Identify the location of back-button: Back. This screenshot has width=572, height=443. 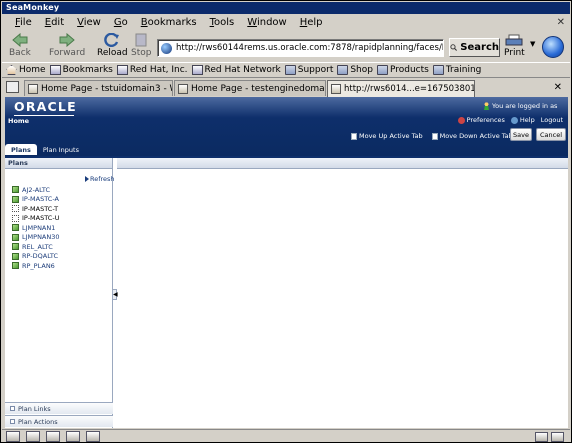
(20, 45).